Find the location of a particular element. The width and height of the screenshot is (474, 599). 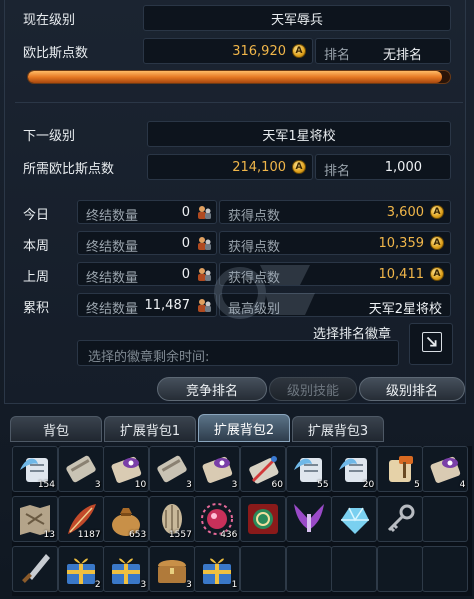

inventory-slot: 55 is located at coordinates (308, 469).